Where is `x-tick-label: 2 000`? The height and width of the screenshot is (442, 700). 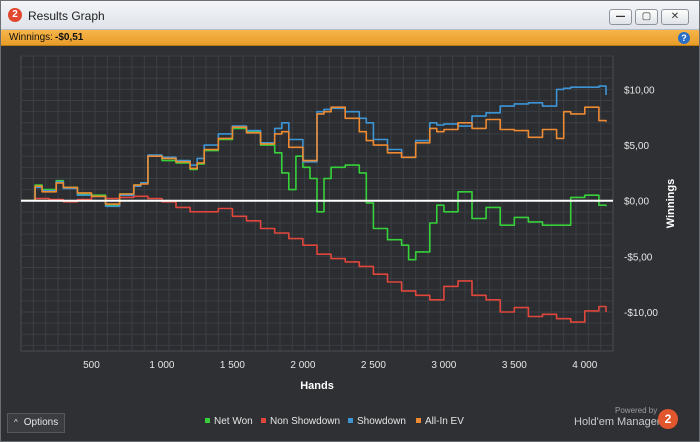
x-tick-label: 2 000 is located at coordinates (302, 365).